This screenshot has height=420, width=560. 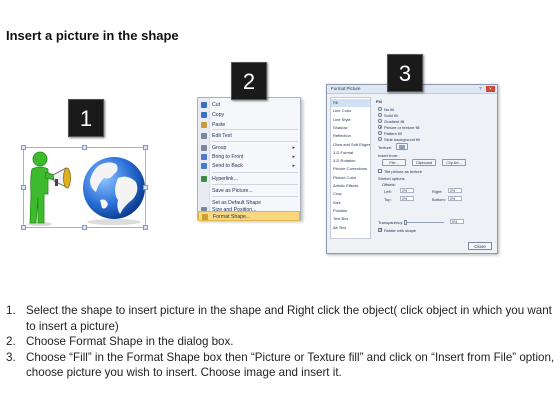 What do you see at coordinates (403, 171) in the screenshot?
I see `tile-label: Tile picture as texture` at bounding box center [403, 171].